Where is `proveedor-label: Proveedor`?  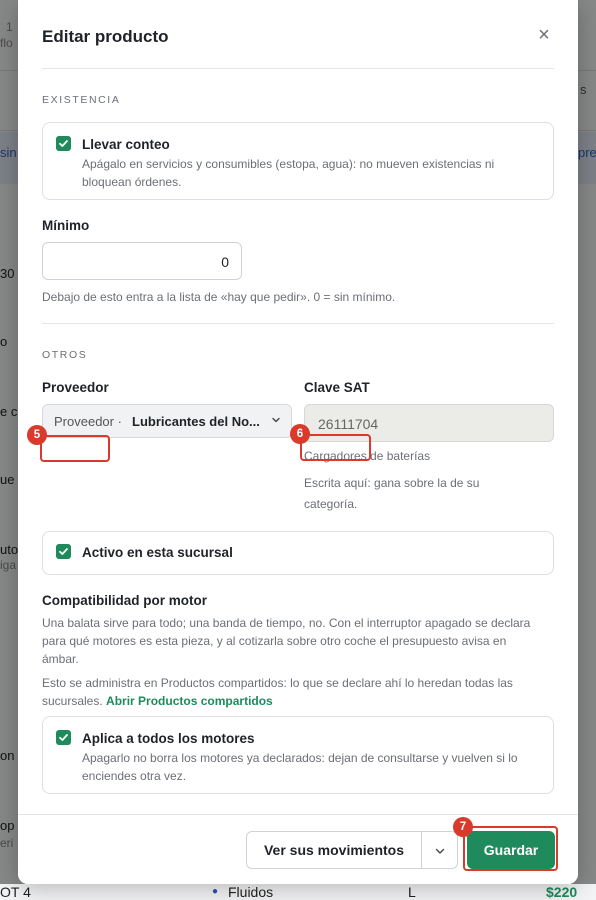 proveedor-label: Proveedor is located at coordinates (75, 387).